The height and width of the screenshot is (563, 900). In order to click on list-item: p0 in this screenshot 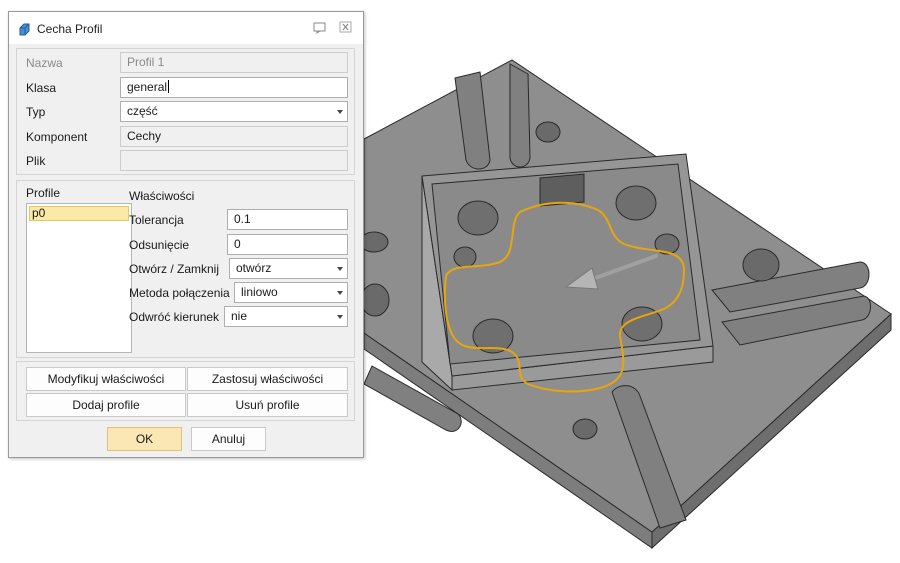, I will do `click(79, 213)`.